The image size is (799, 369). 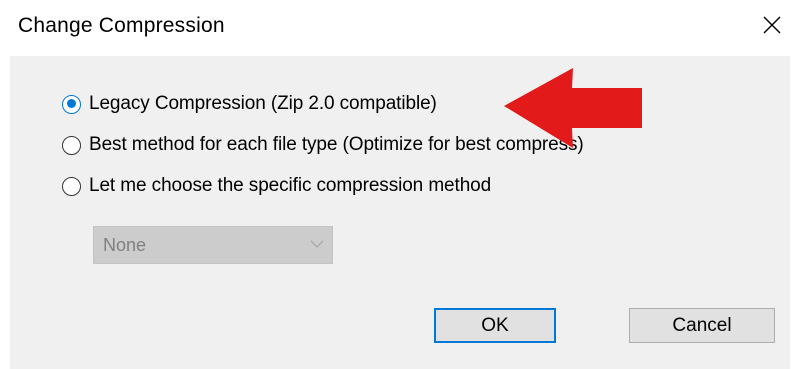 I want to click on radio-label-legacy: Legacy Compression (Zip 2.0 compatible), so click(x=263, y=103).